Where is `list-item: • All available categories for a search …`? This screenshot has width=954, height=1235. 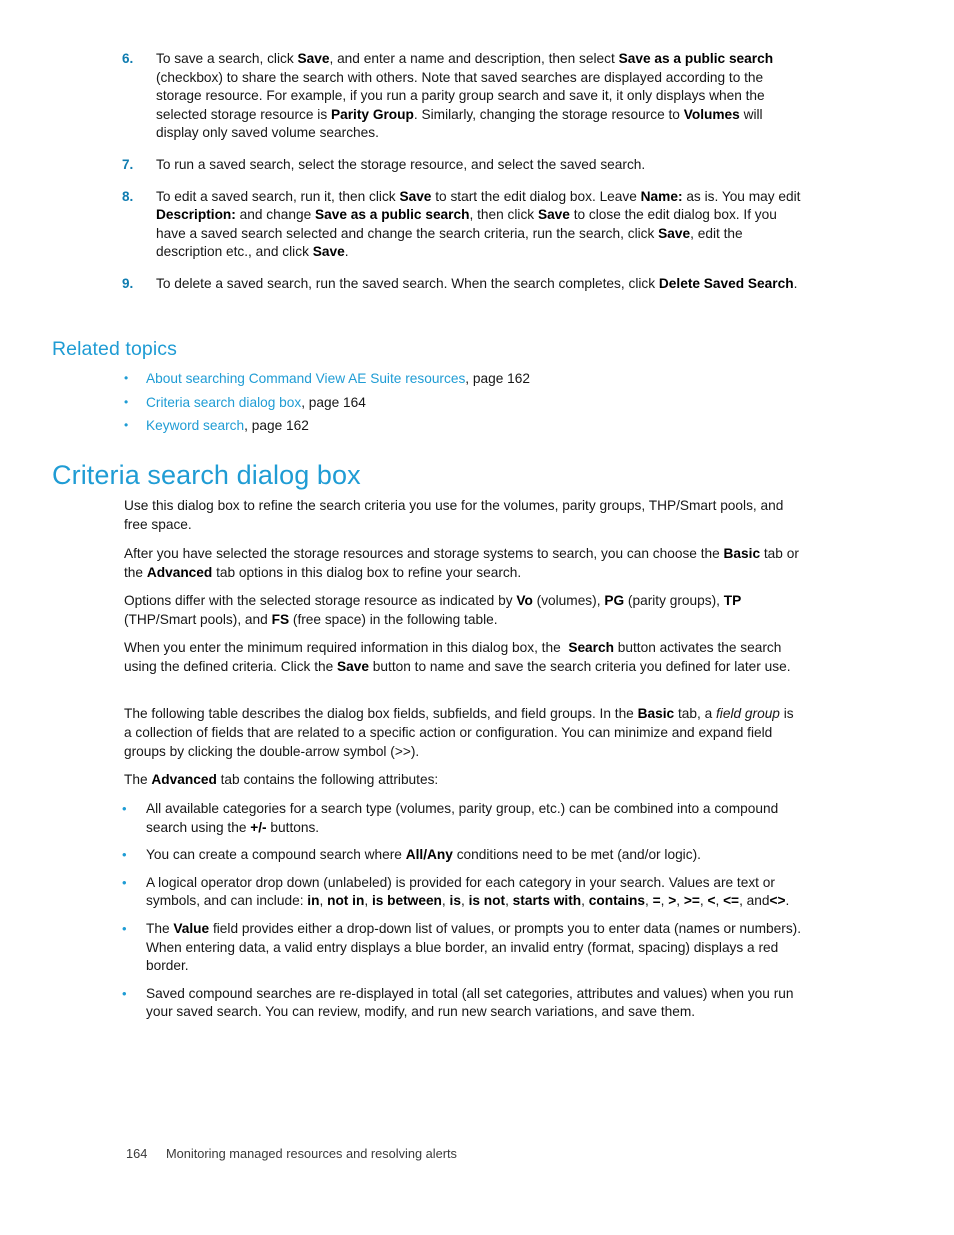
list-item: • All available categories for a search … is located at coordinates (463, 818).